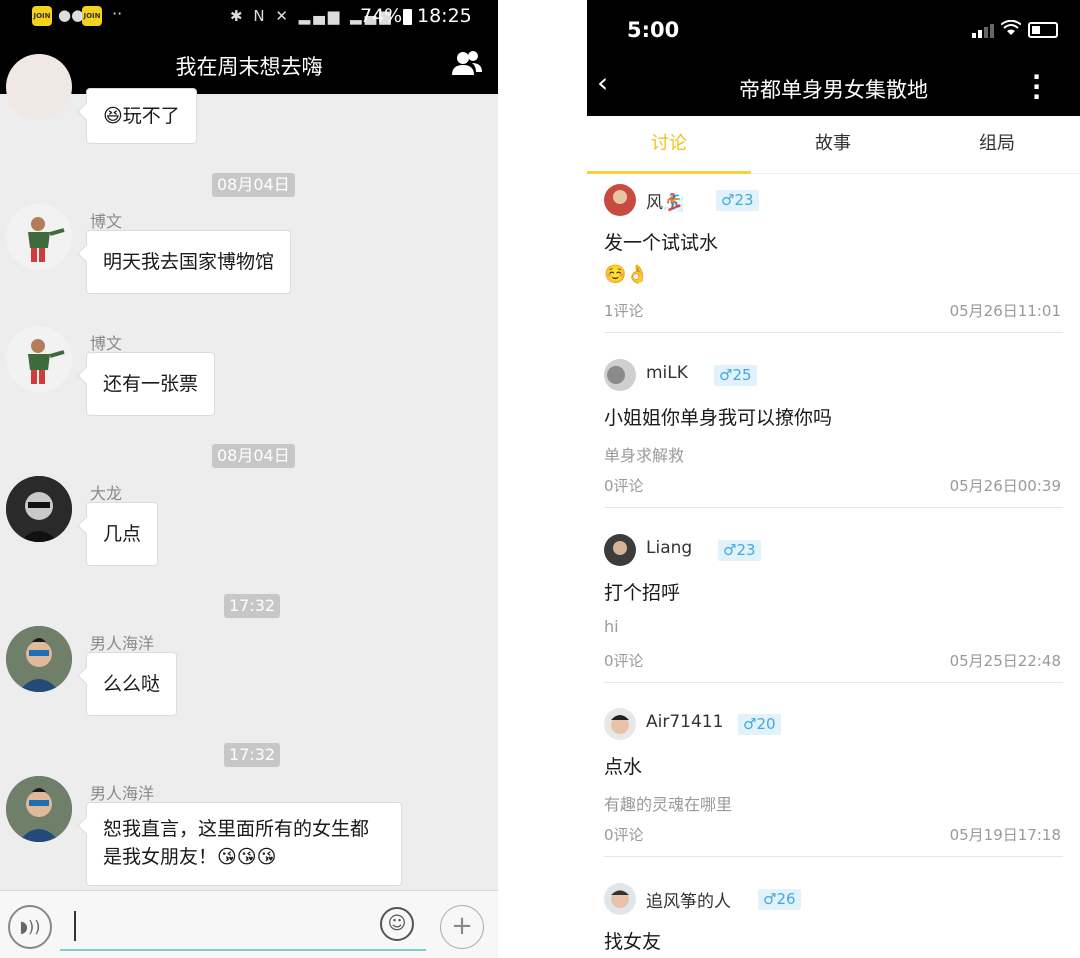 This screenshot has height=958, width=1080. Describe the element at coordinates (833, 551) in the screenshot. I see `post-author: Liang ♂23` at that location.